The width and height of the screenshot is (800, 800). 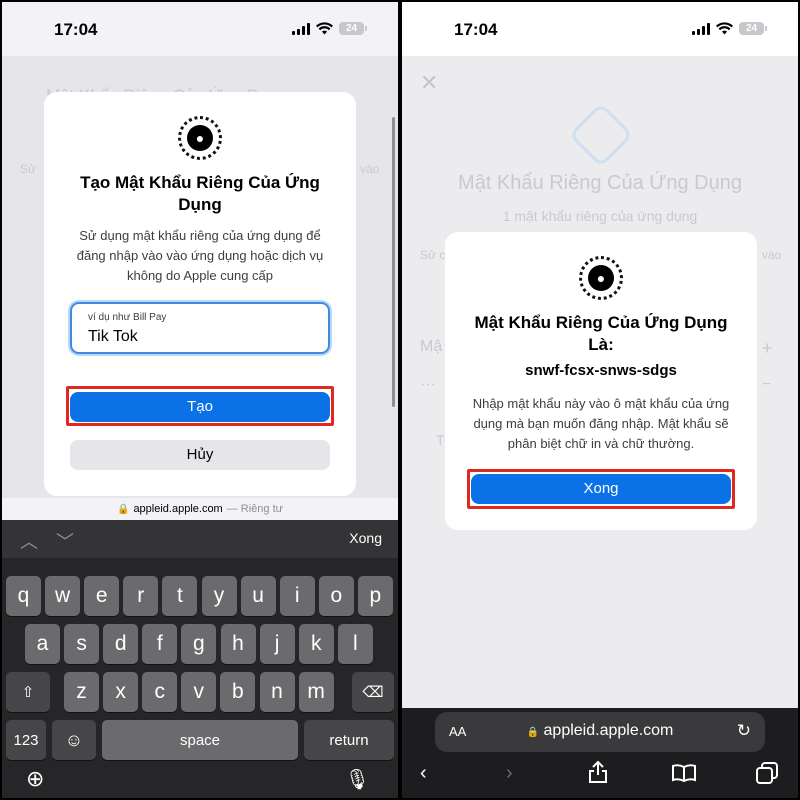 I want to click on key-j: j, so click(x=277, y=644).